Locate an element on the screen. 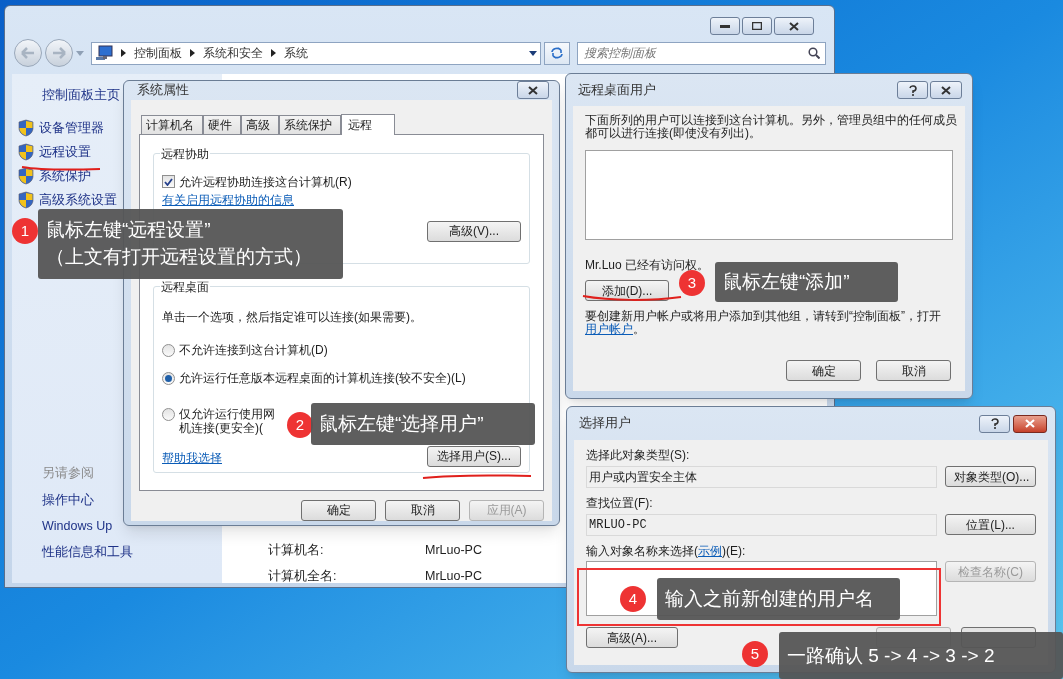 This screenshot has width=1063, height=679. read-only-field: 用户或内置安全主体 is located at coordinates (761, 477).